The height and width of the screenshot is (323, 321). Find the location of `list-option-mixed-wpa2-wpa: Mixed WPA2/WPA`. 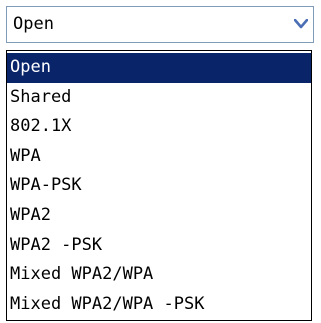

list-option-mixed-wpa2-wpa: Mixed WPA2/WPA is located at coordinates (159, 275).